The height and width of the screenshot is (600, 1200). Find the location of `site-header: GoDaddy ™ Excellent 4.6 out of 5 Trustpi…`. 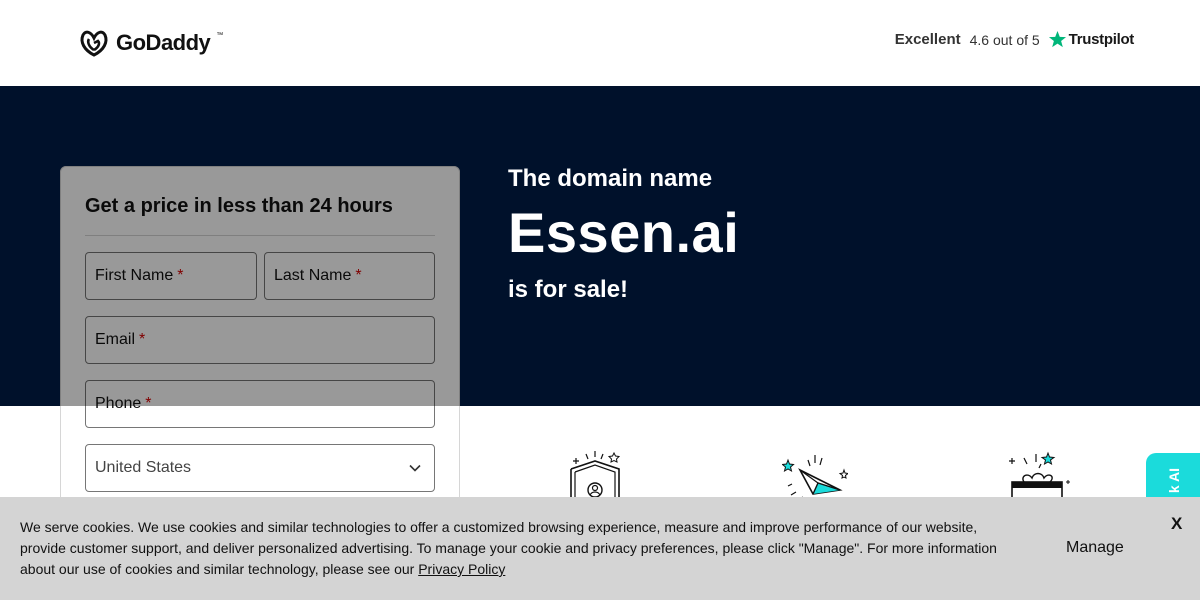

site-header: GoDaddy ™ Excellent 4.6 out of 5 Trustpi… is located at coordinates (600, 43).